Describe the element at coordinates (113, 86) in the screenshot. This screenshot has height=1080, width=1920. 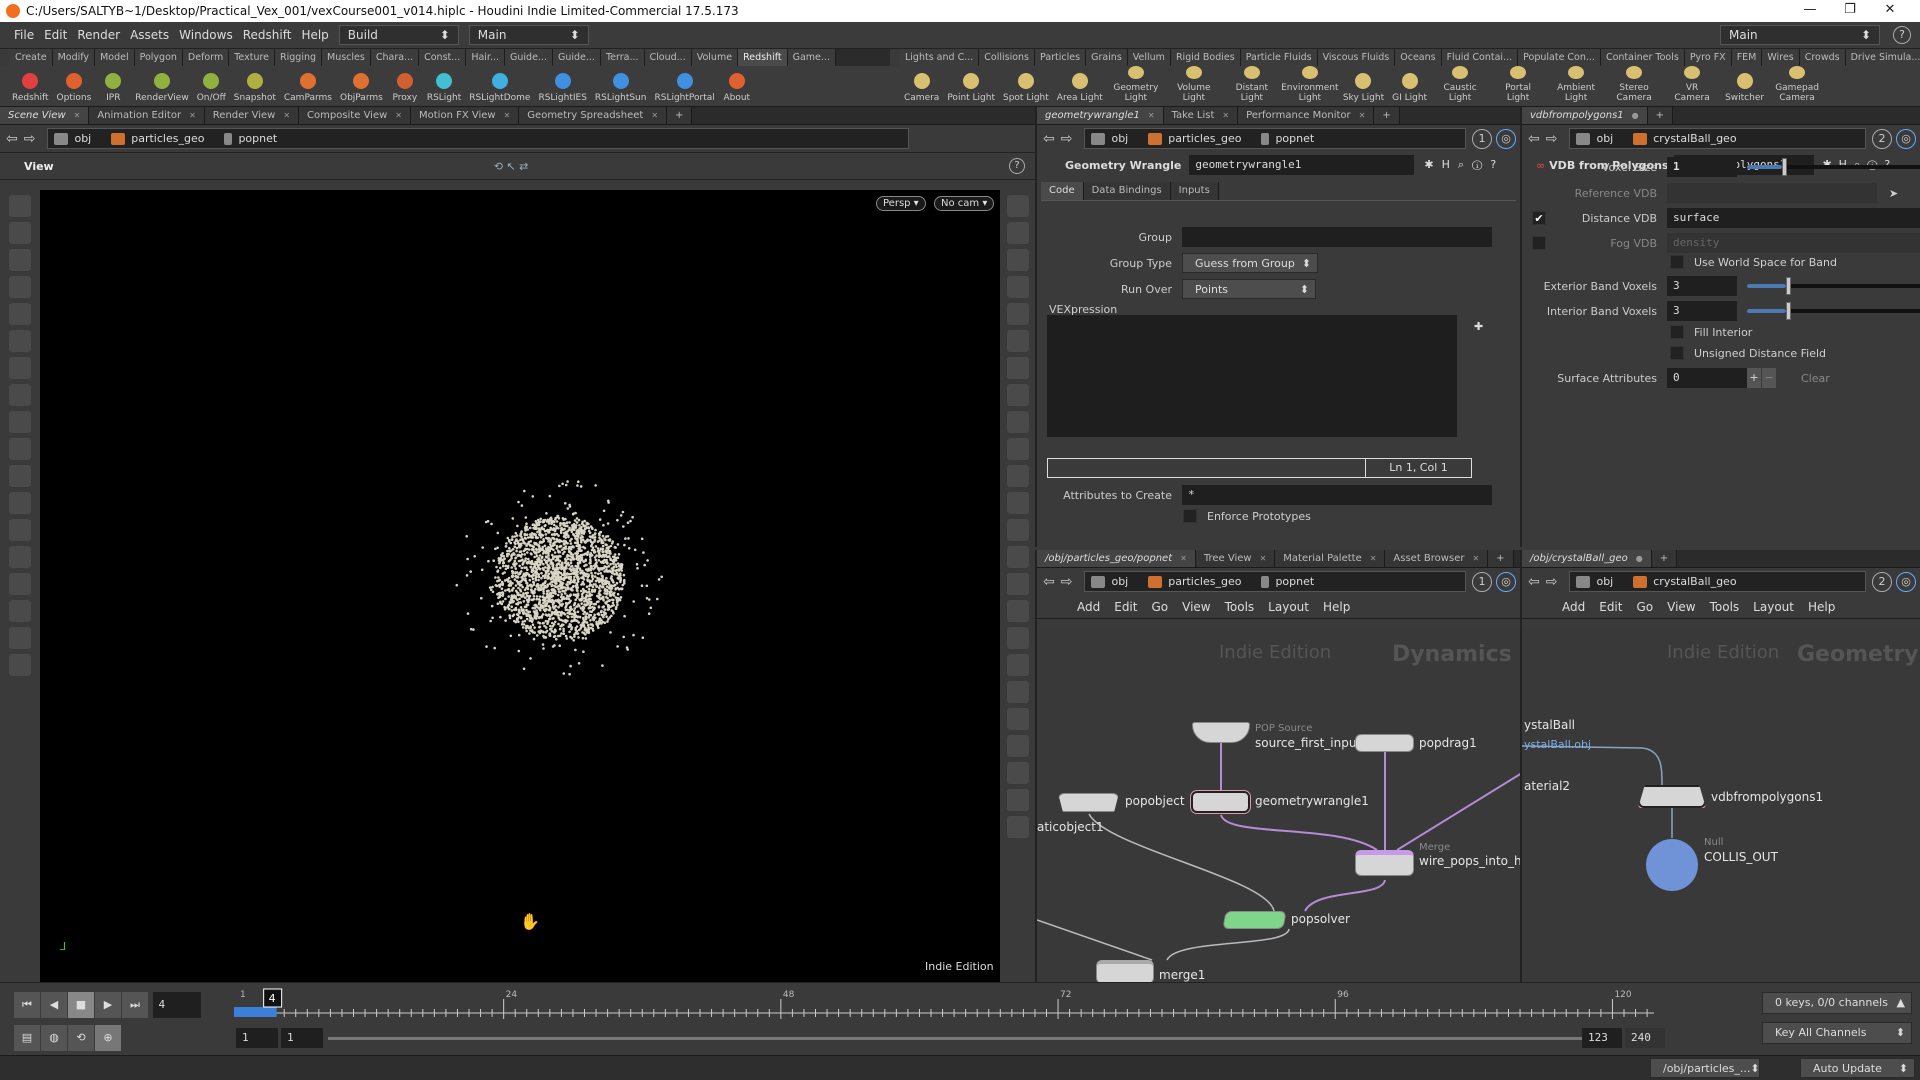
I see `shelf-tool: IPR` at that location.